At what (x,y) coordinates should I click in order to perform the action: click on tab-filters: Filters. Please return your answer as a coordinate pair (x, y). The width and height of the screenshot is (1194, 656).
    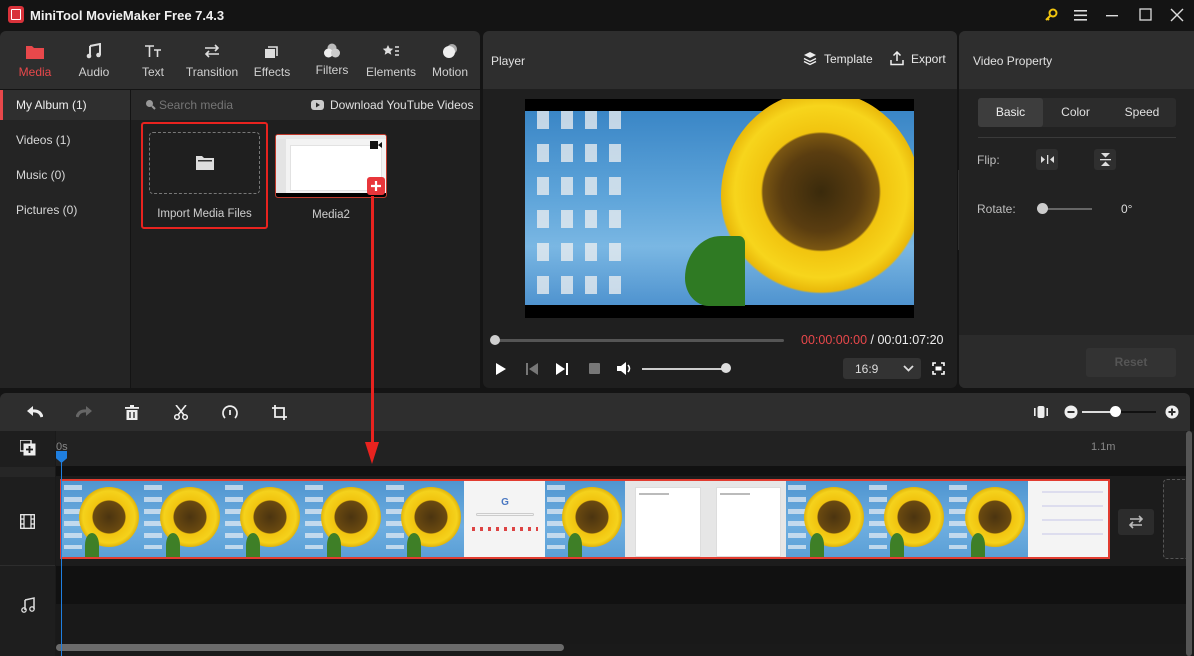
    Looking at the image, I should click on (332, 60).